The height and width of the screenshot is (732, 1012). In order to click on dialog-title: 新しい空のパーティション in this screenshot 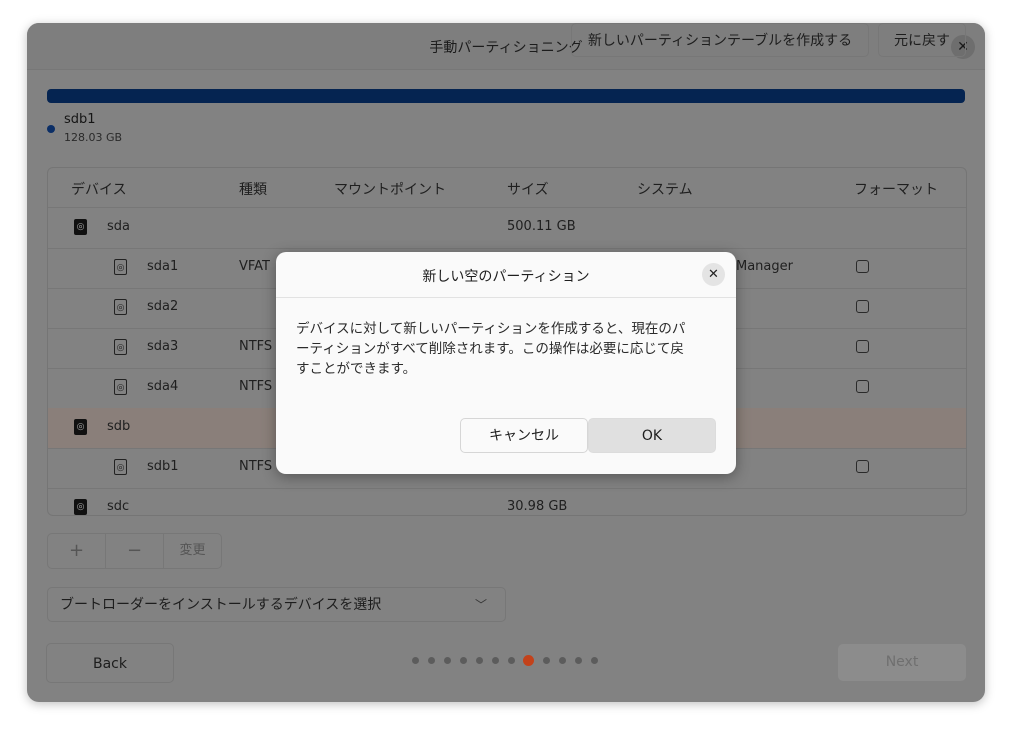, I will do `click(506, 277)`.